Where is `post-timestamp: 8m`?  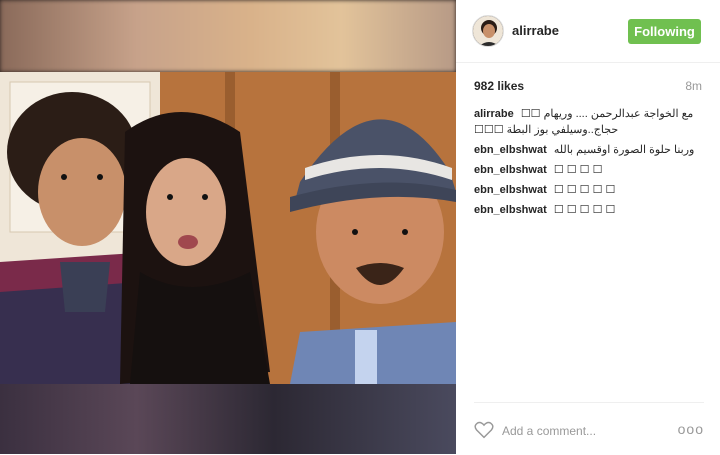
post-timestamp: 8m is located at coordinates (693, 86).